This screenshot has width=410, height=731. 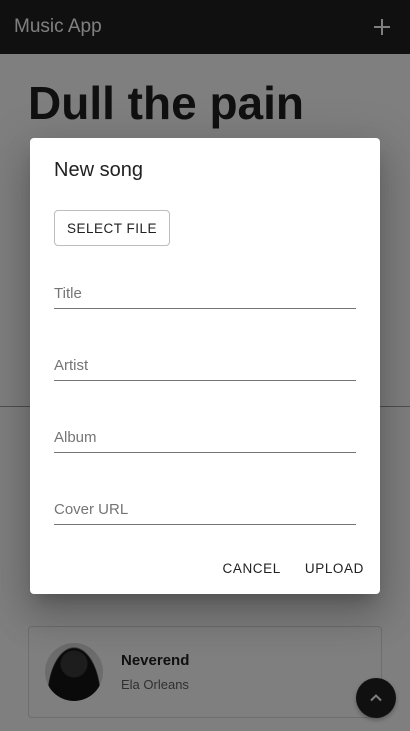 I want to click on artist-field, so click(x=205, y=363).